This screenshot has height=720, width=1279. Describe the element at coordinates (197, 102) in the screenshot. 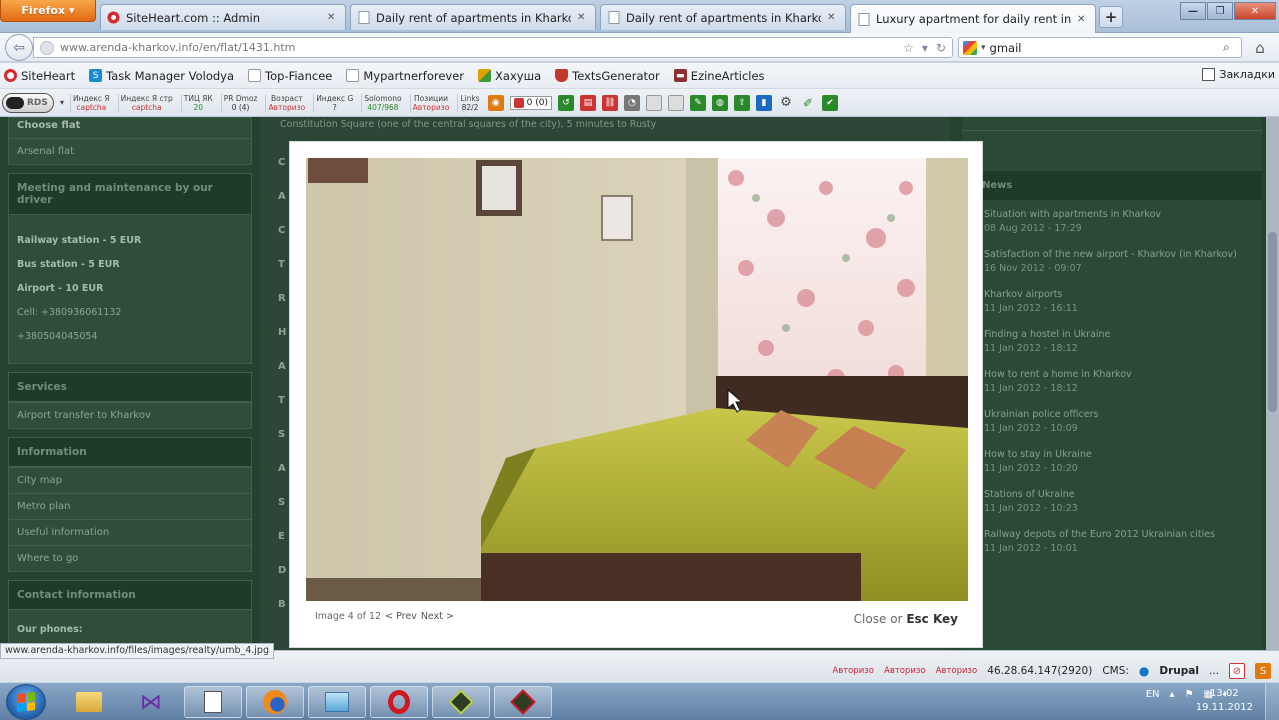

I see `seo-tic: ТИЦ ЯК 20` at that location.